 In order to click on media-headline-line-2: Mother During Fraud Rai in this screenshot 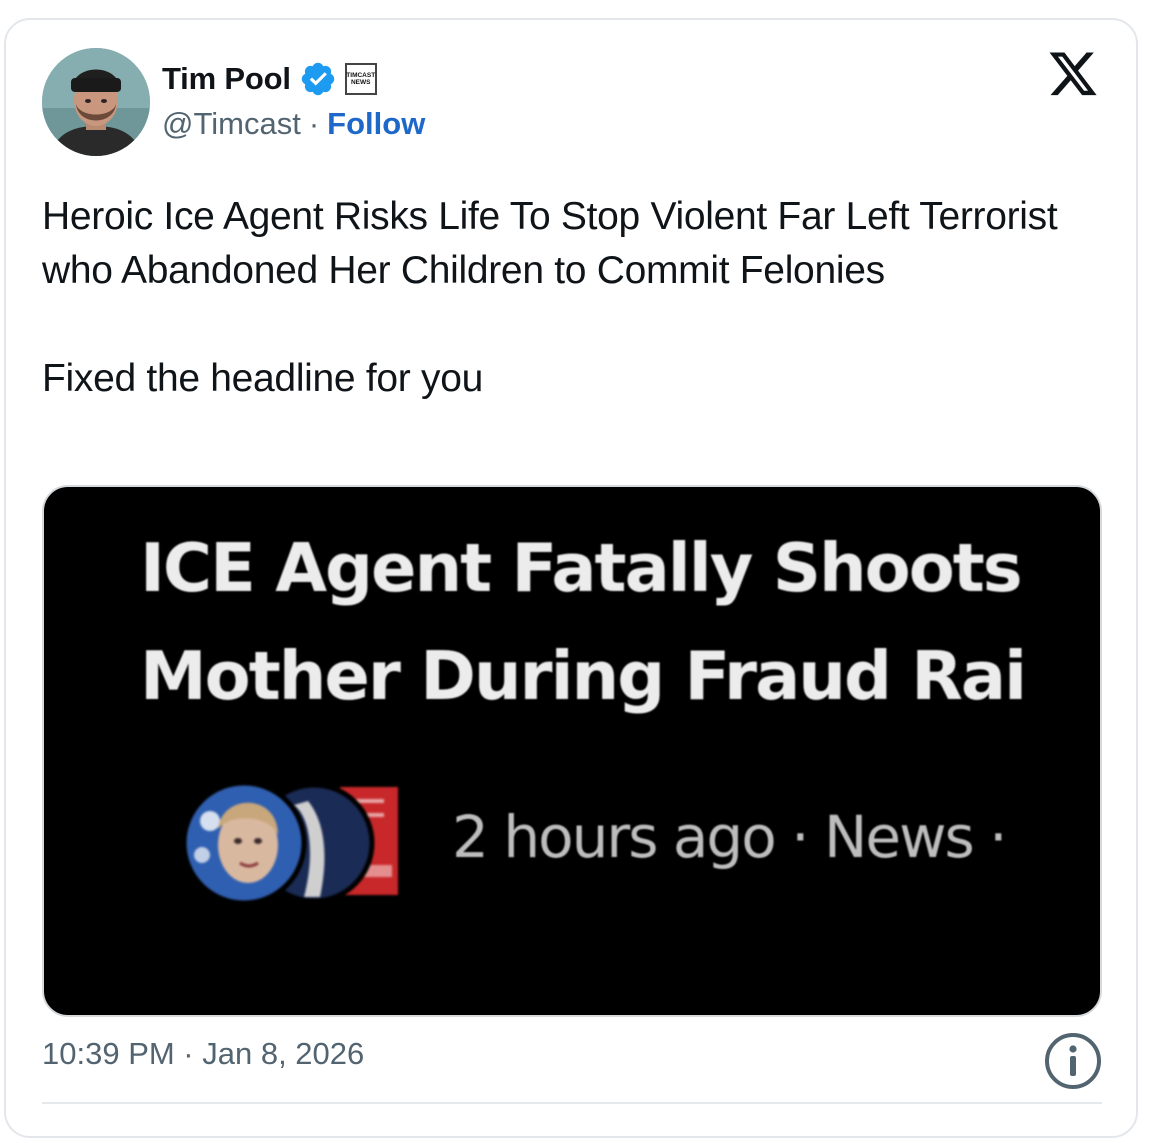, I will do `click(583, 676)`.